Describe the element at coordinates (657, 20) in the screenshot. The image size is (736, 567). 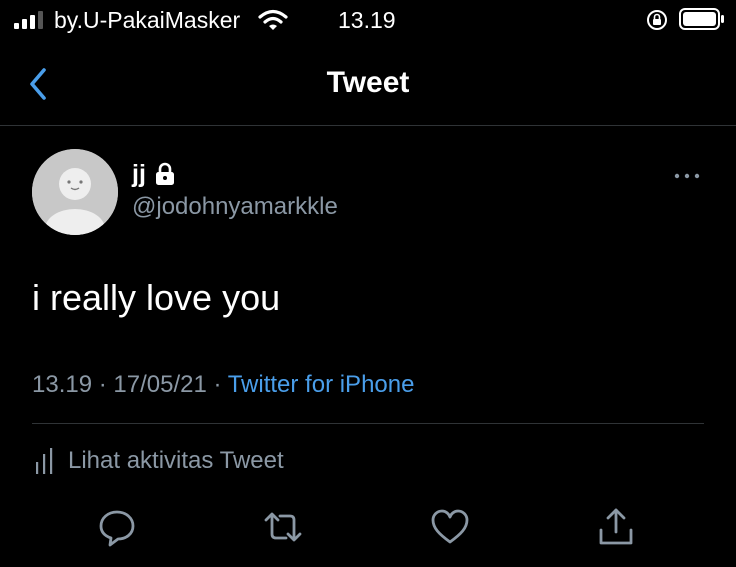
I see `orientation-lock-icon` at that location.